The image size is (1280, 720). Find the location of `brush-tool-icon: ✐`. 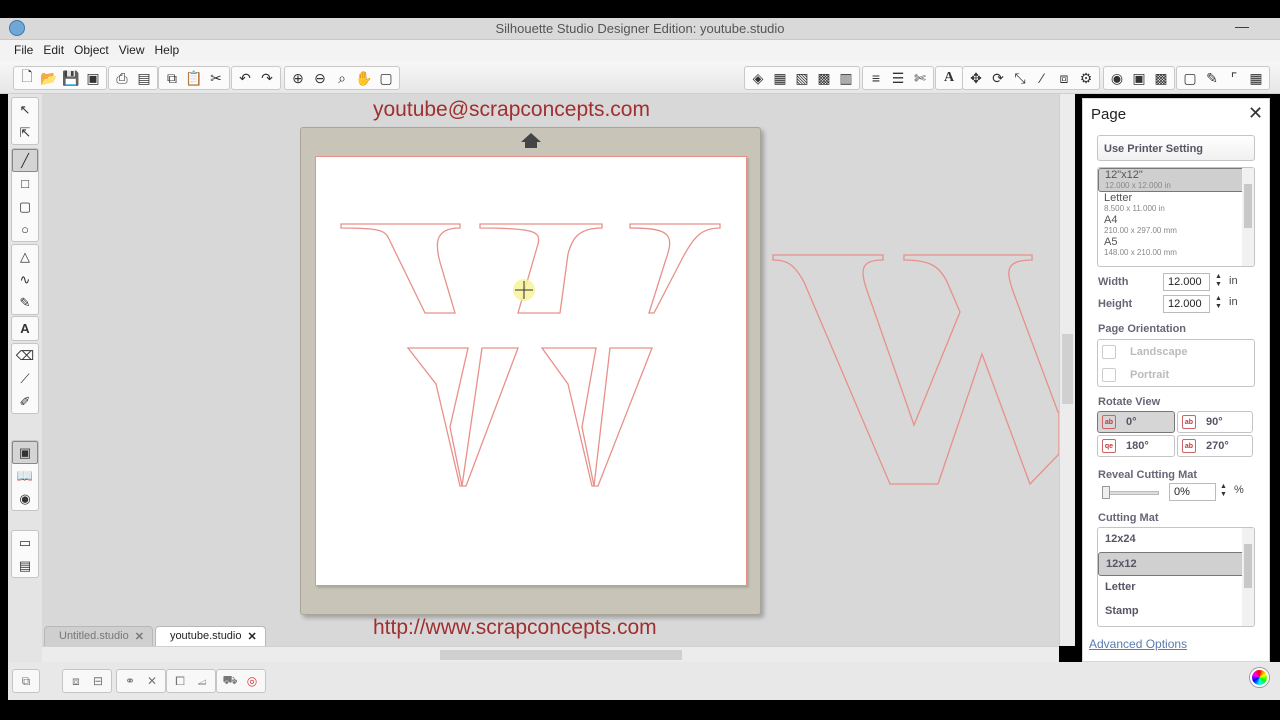

brush-tool-icon: ✐ is located at coordinates (25, 401).